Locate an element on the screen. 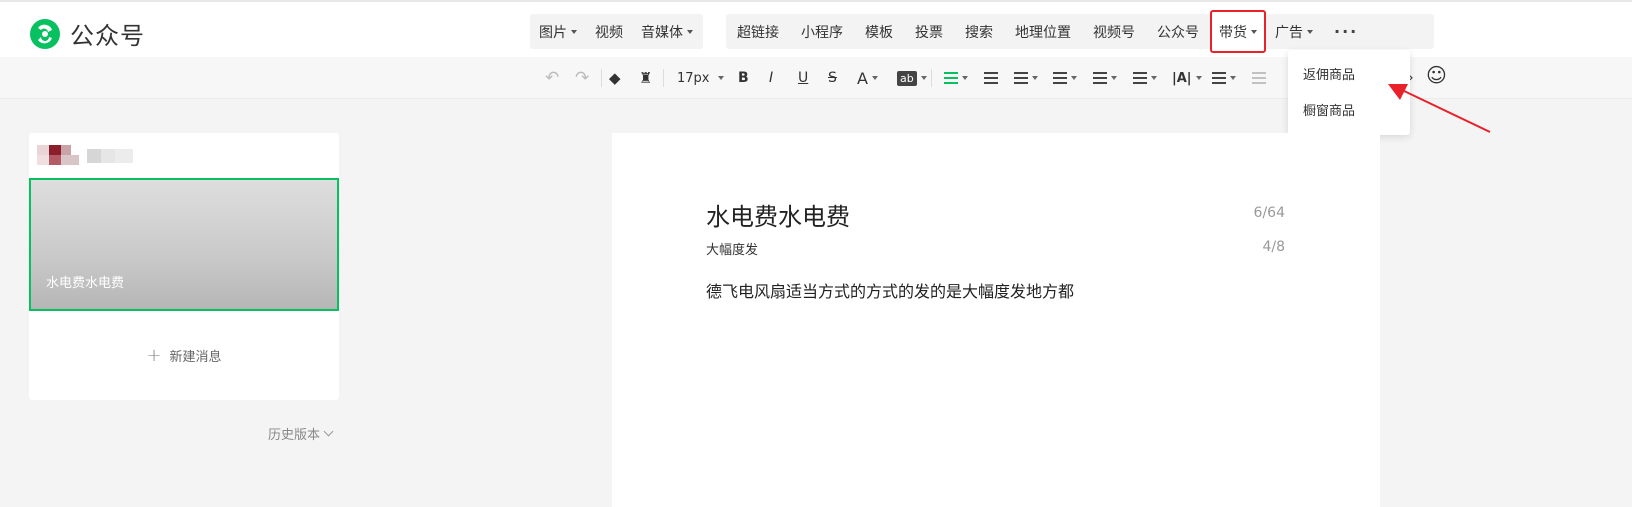 Image resolution: width=1632 pixels, height=507 pixels. account-avatar is located at coordinates (92, 156).